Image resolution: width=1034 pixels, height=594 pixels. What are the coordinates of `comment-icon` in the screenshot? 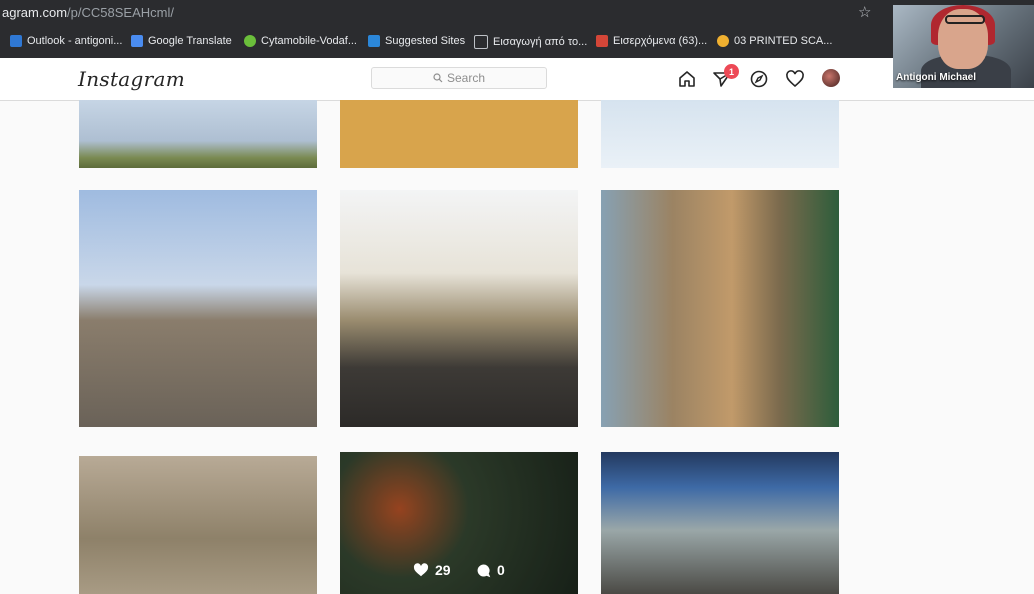 It's located at (484, 570).